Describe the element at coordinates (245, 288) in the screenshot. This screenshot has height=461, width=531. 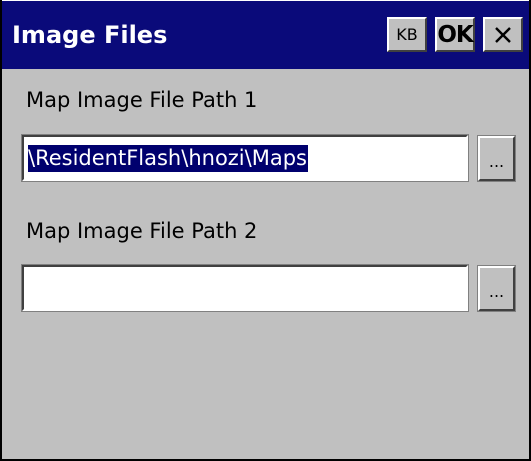
I see `path2-input` at that location.